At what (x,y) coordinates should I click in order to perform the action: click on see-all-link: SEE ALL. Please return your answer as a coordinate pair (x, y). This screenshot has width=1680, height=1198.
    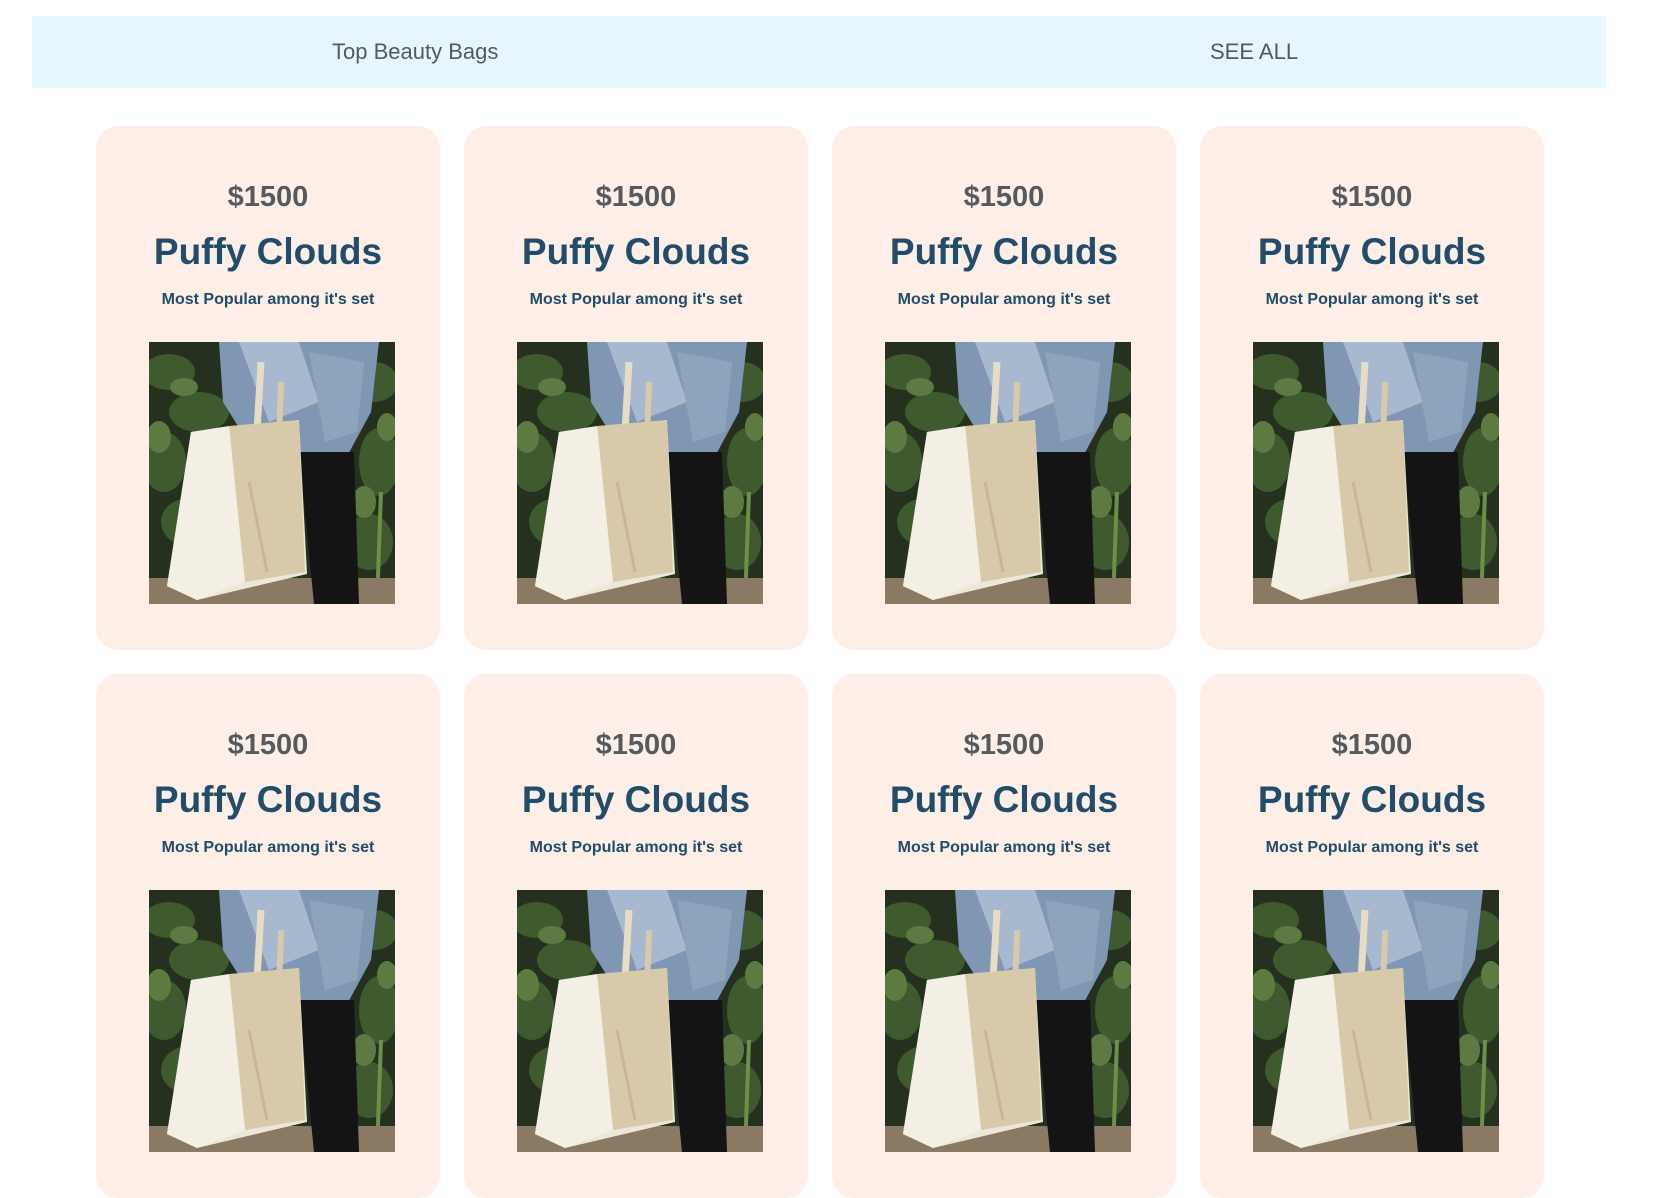
    Looking at the image, I should click on (1254, 52).